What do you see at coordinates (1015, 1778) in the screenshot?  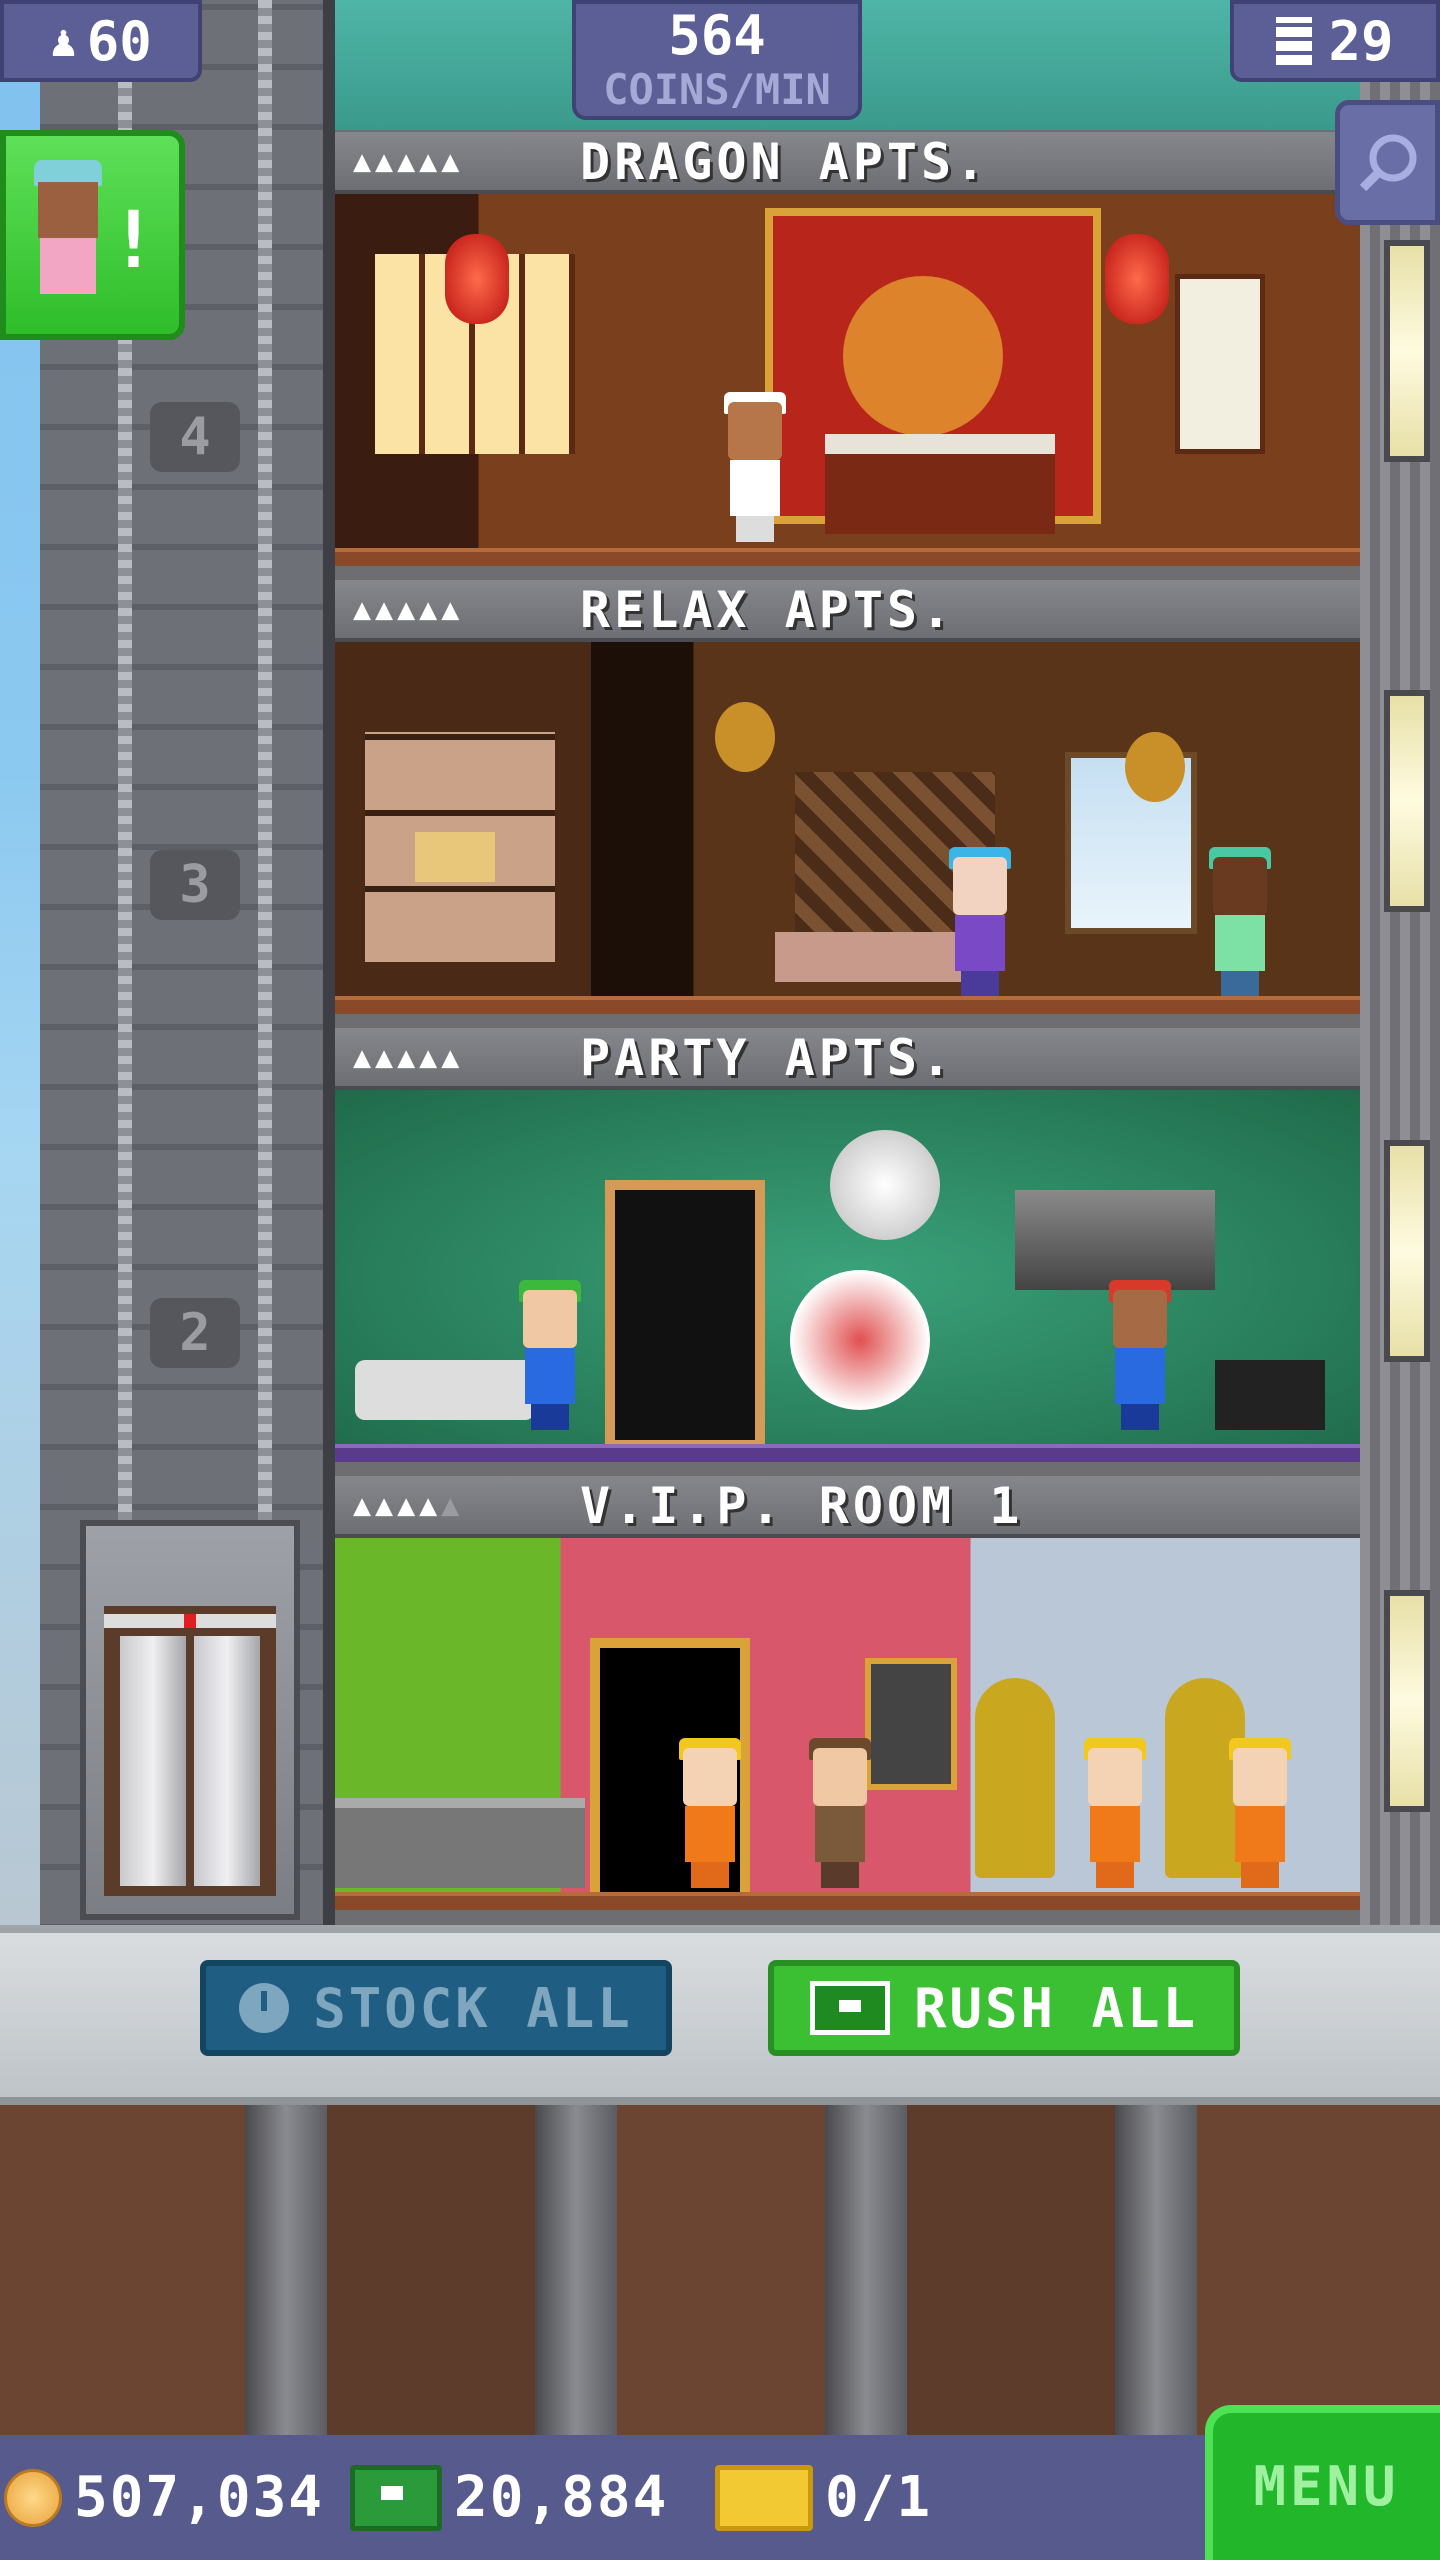 I see `potted-plant` at bounding box center [1015, 1778].